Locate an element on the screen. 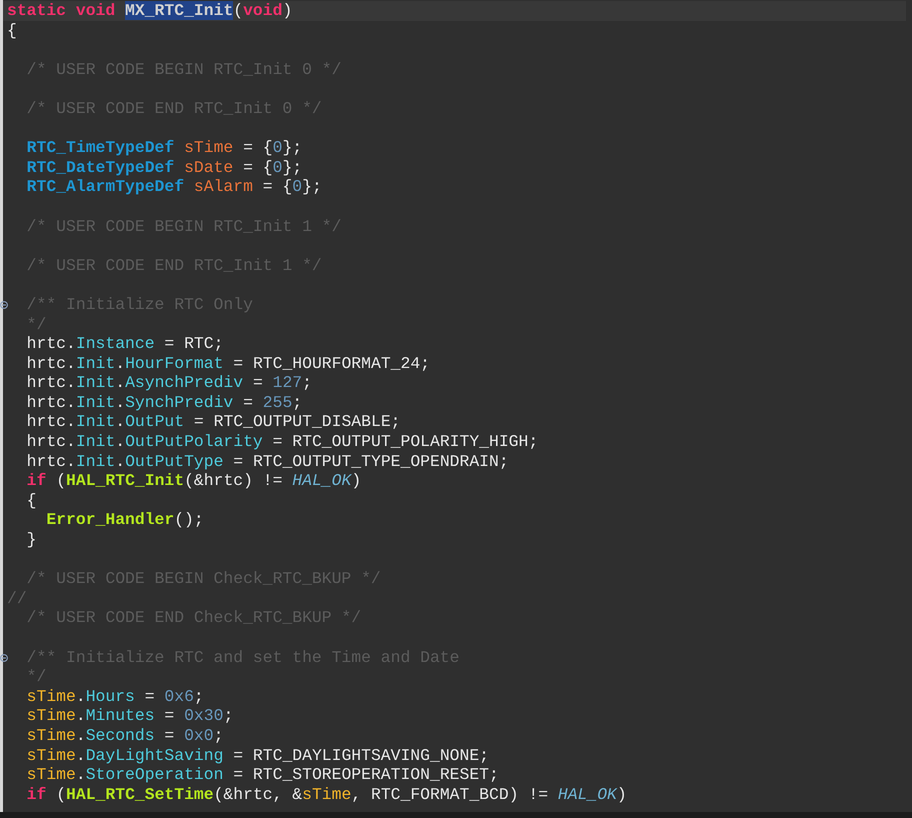 The height and width of the screenshot is (818, 912). code-line: hrtc.Instance = RTC; is located at coordinates (125, 344).